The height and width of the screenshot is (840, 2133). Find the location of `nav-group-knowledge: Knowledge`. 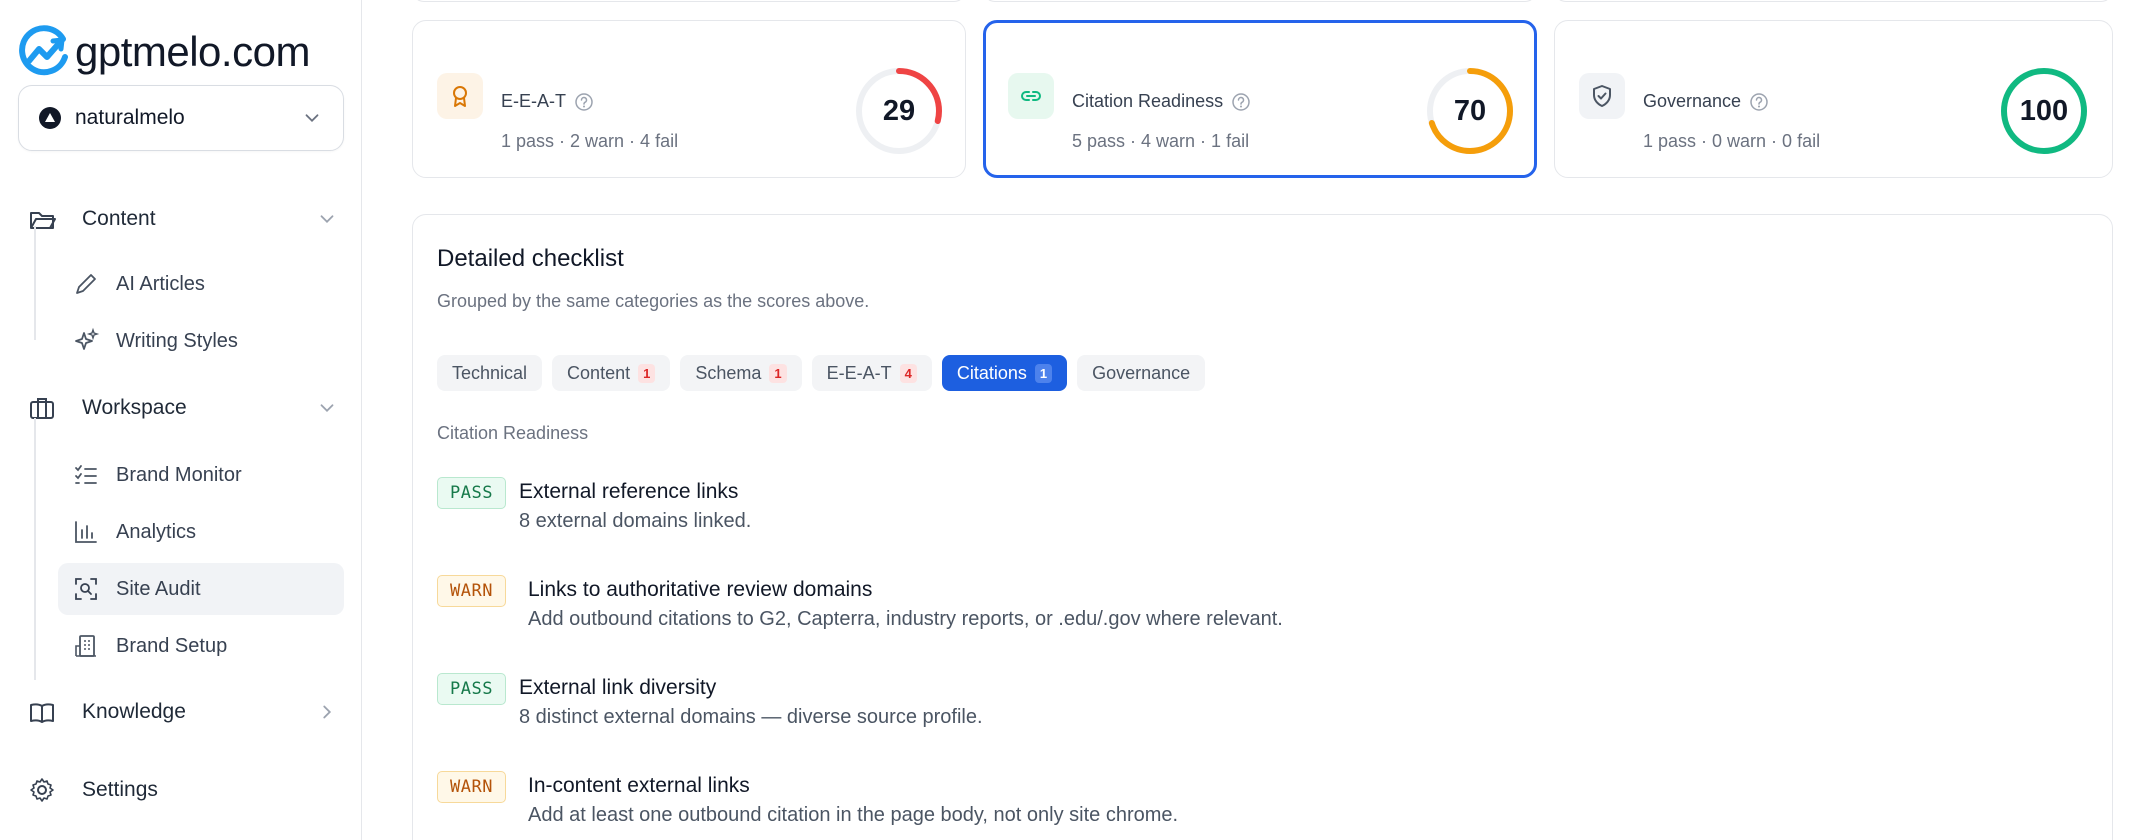

nav-group-knowledge: Knowledge is located at coordinates (183, 712).